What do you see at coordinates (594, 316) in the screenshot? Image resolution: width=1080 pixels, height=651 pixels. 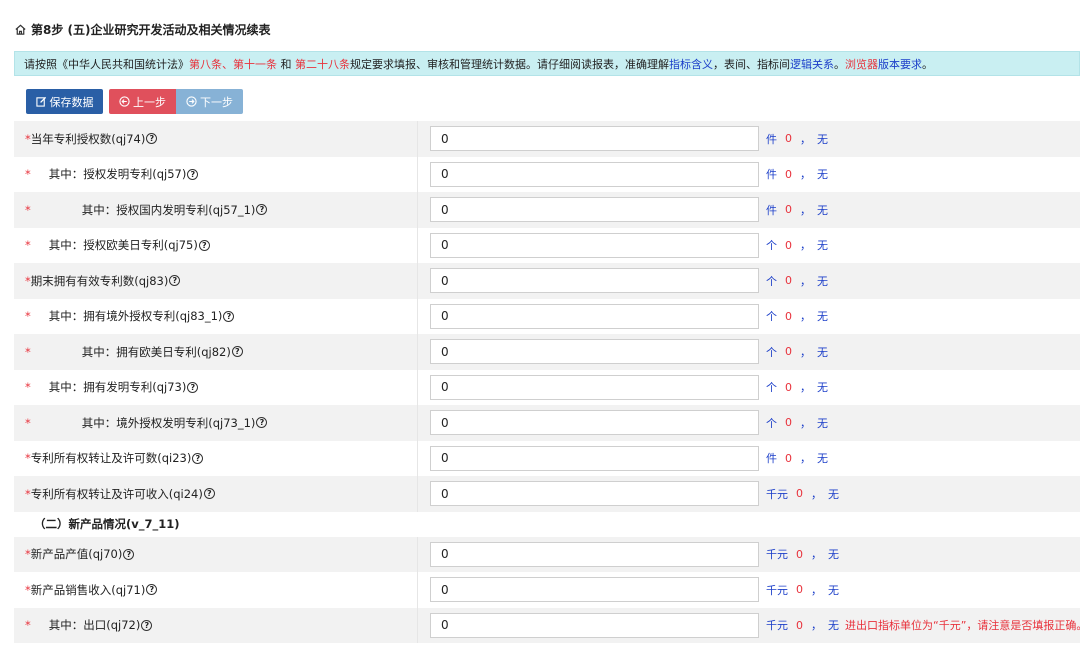 I see `qj83-1-input` at bounding box center [594, 316].